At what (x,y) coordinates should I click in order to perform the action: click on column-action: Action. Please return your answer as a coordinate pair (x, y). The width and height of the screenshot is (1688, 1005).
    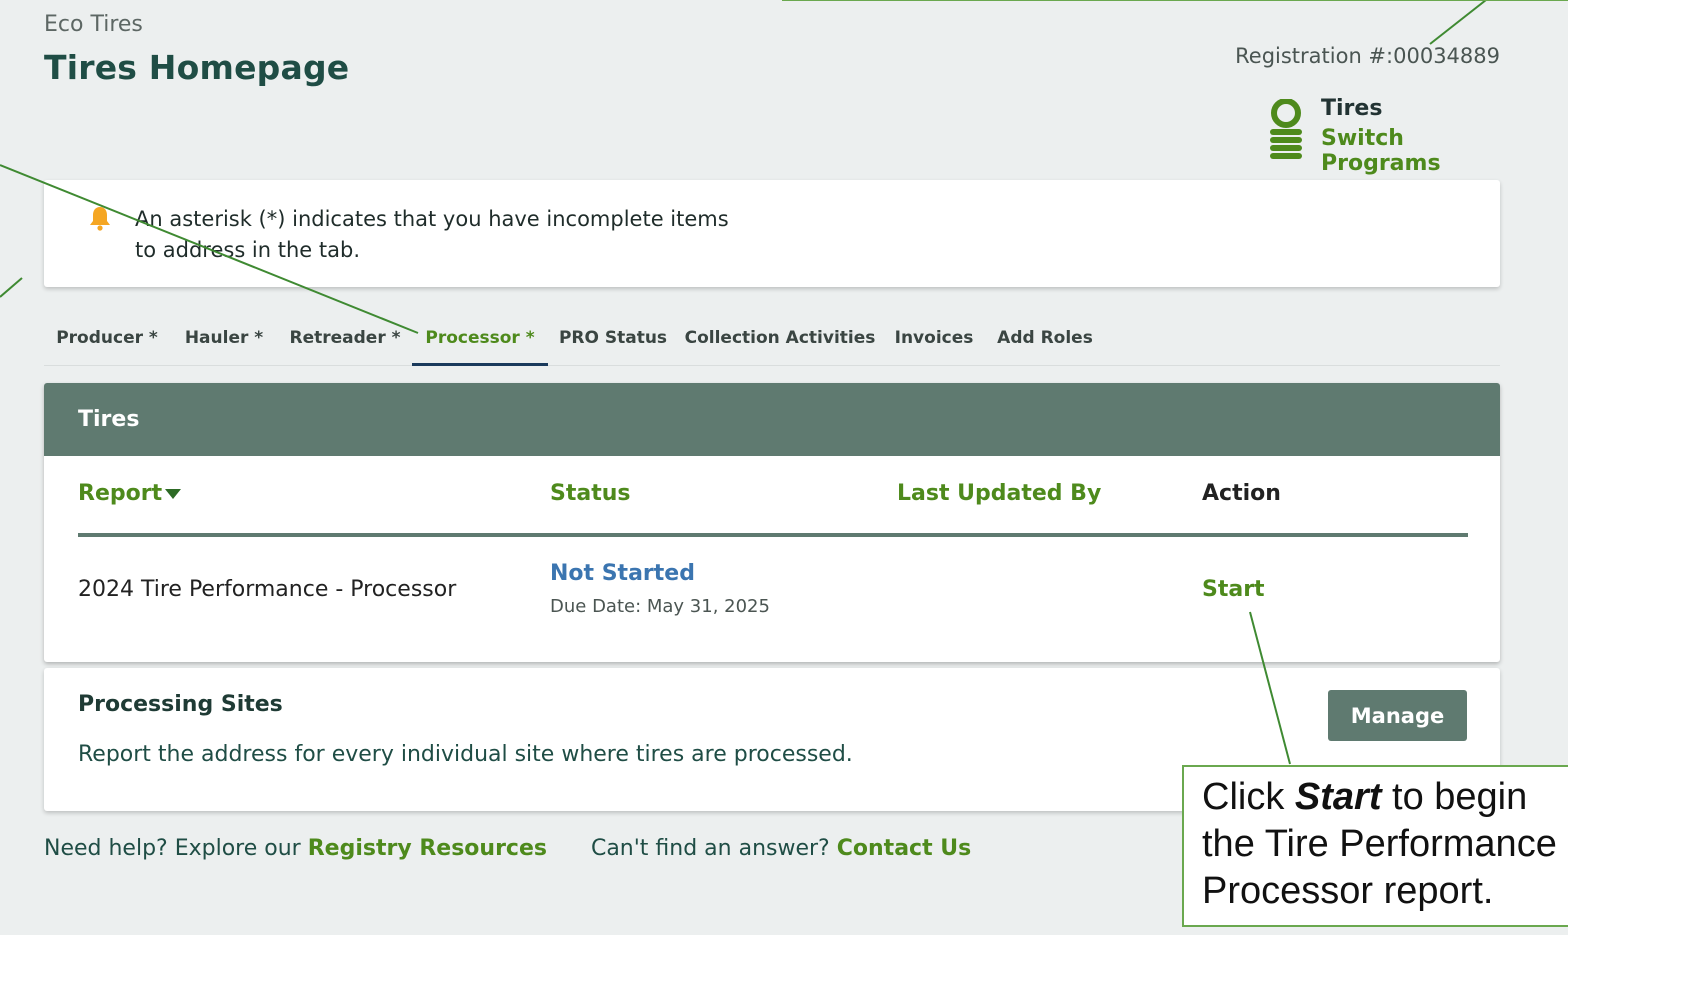
    Looking at the image, I should click on (1241, 493).